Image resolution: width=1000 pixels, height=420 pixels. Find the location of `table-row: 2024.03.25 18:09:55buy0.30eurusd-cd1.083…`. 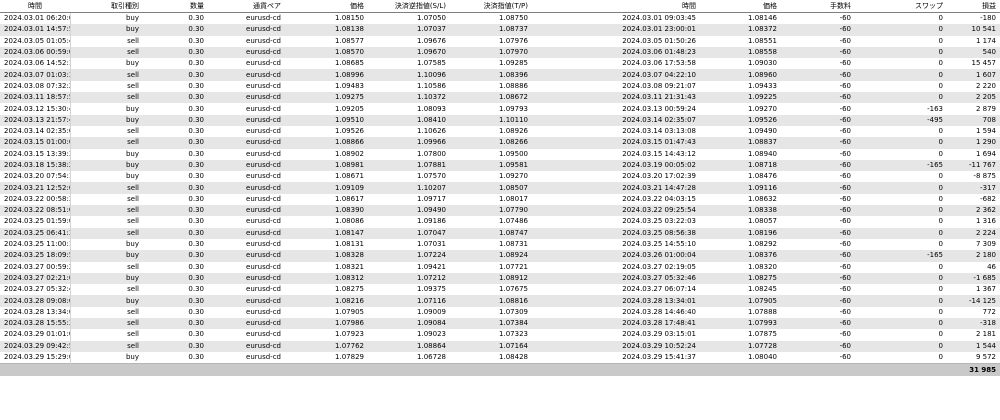

table-row: 2024.03.25 18:09:55buy0.30eurusd-cd1.083… is located at coordinates (500, 256).